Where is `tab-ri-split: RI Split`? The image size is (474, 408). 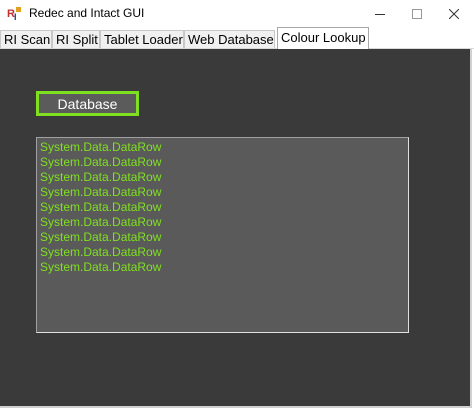 tab-ri-split: RI Split is located at coordinates (76, 39).